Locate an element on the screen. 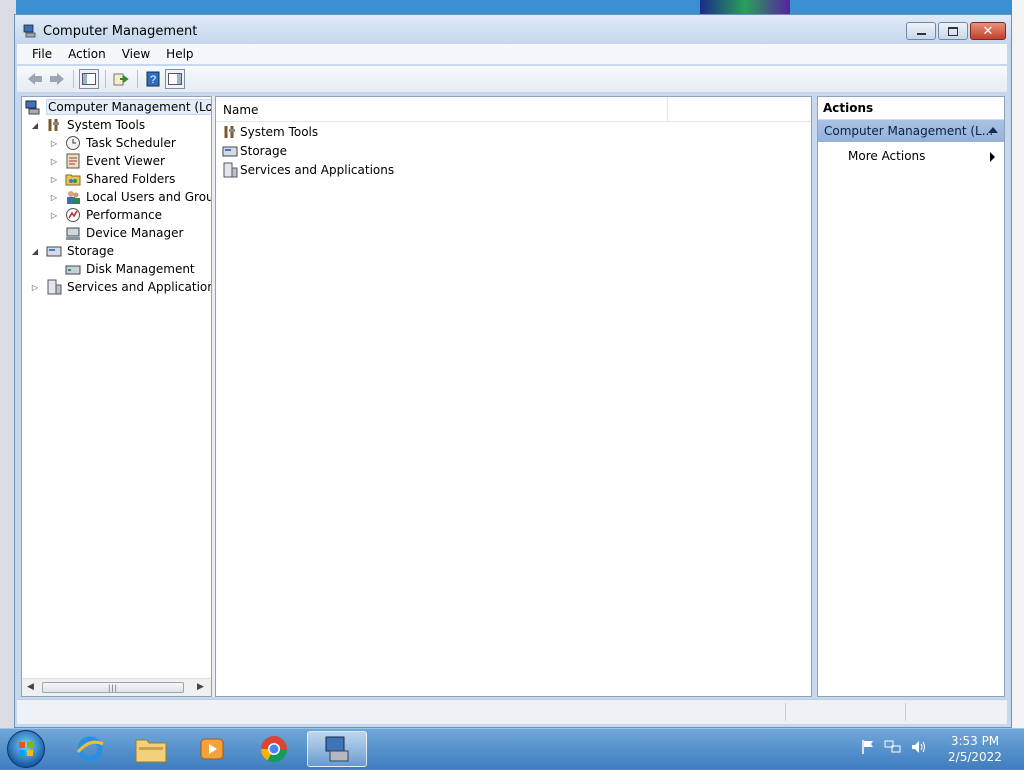 Image resolution: width=1024 pixels, height=770 pixels. taskbar-media-player is located at coordinates (212, 749).